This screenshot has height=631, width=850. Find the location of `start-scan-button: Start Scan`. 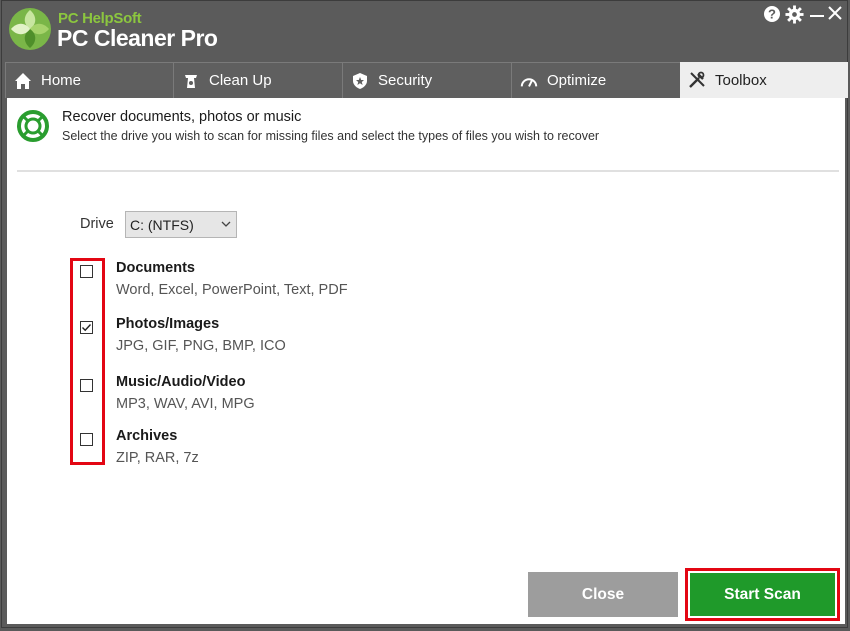

start-scan-button: Start Scan is located at coordinates (762, 594).